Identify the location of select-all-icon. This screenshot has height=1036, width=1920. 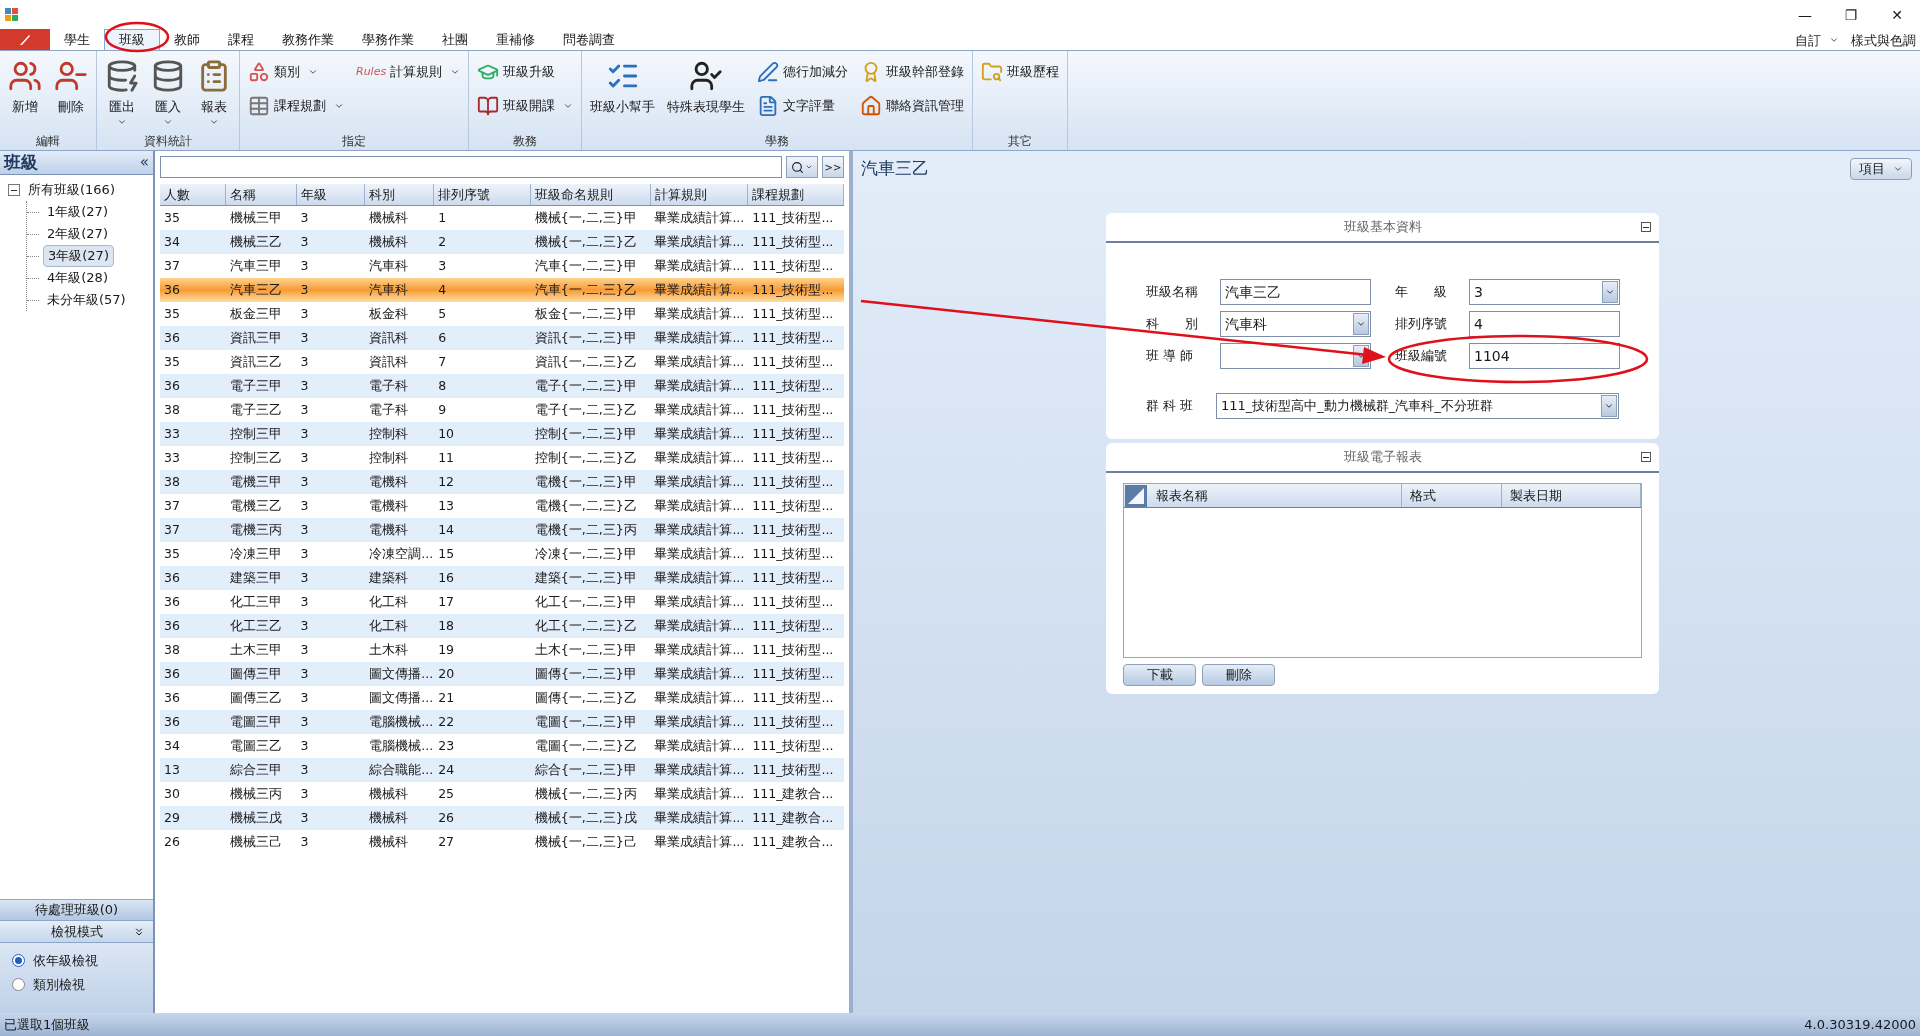
(1136, 496).